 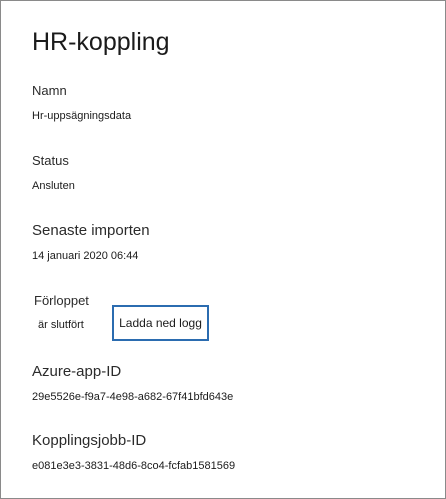 What do you see at coordinates (50, 160) in the screenshot?
I see `status-label: Status` at bounding box center [50, 160].